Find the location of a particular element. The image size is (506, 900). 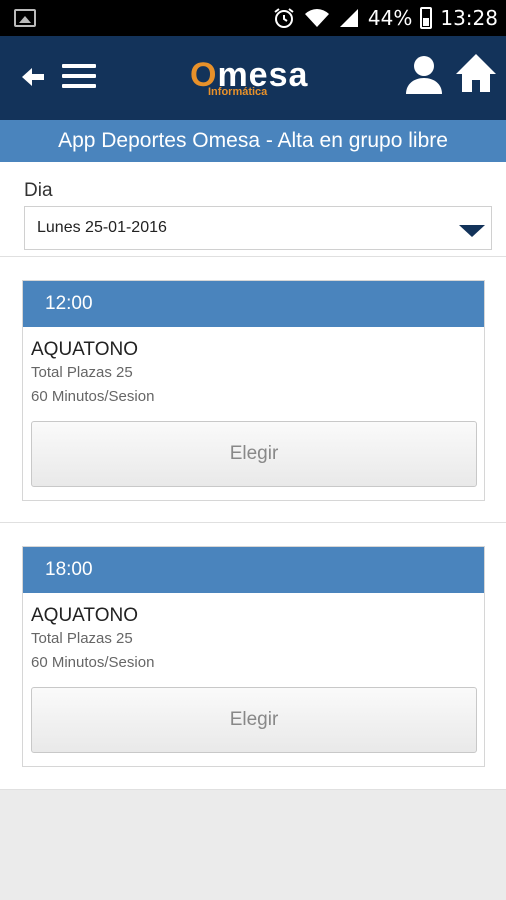

battery-percent: 44% is located at coordinates (390, 18).